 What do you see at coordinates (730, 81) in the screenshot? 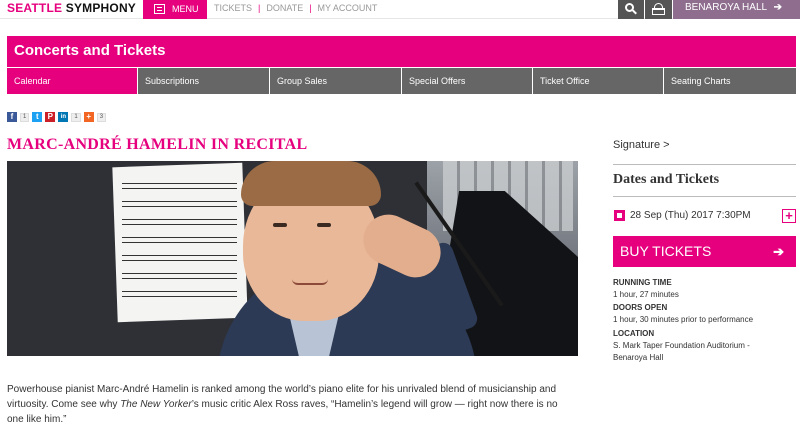
I see `tab-seating-charts: Seating Charts` at bounding box center [730, 81].